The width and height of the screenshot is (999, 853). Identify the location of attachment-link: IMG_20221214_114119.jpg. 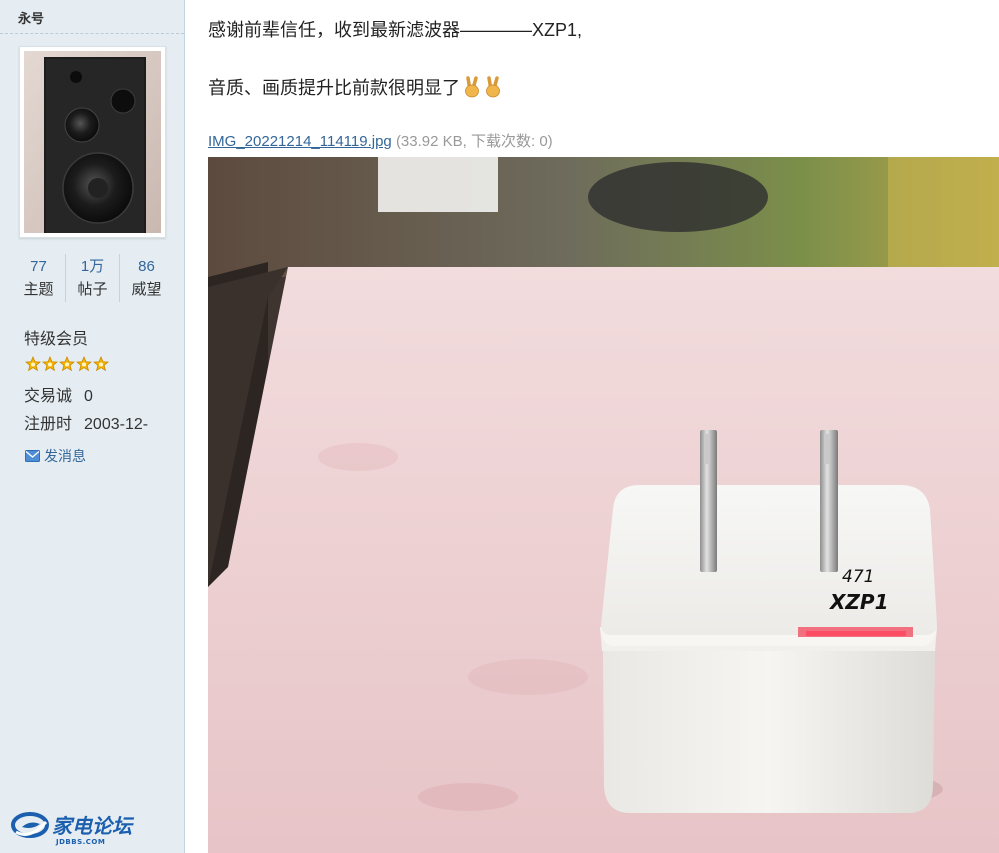
(300, 141).